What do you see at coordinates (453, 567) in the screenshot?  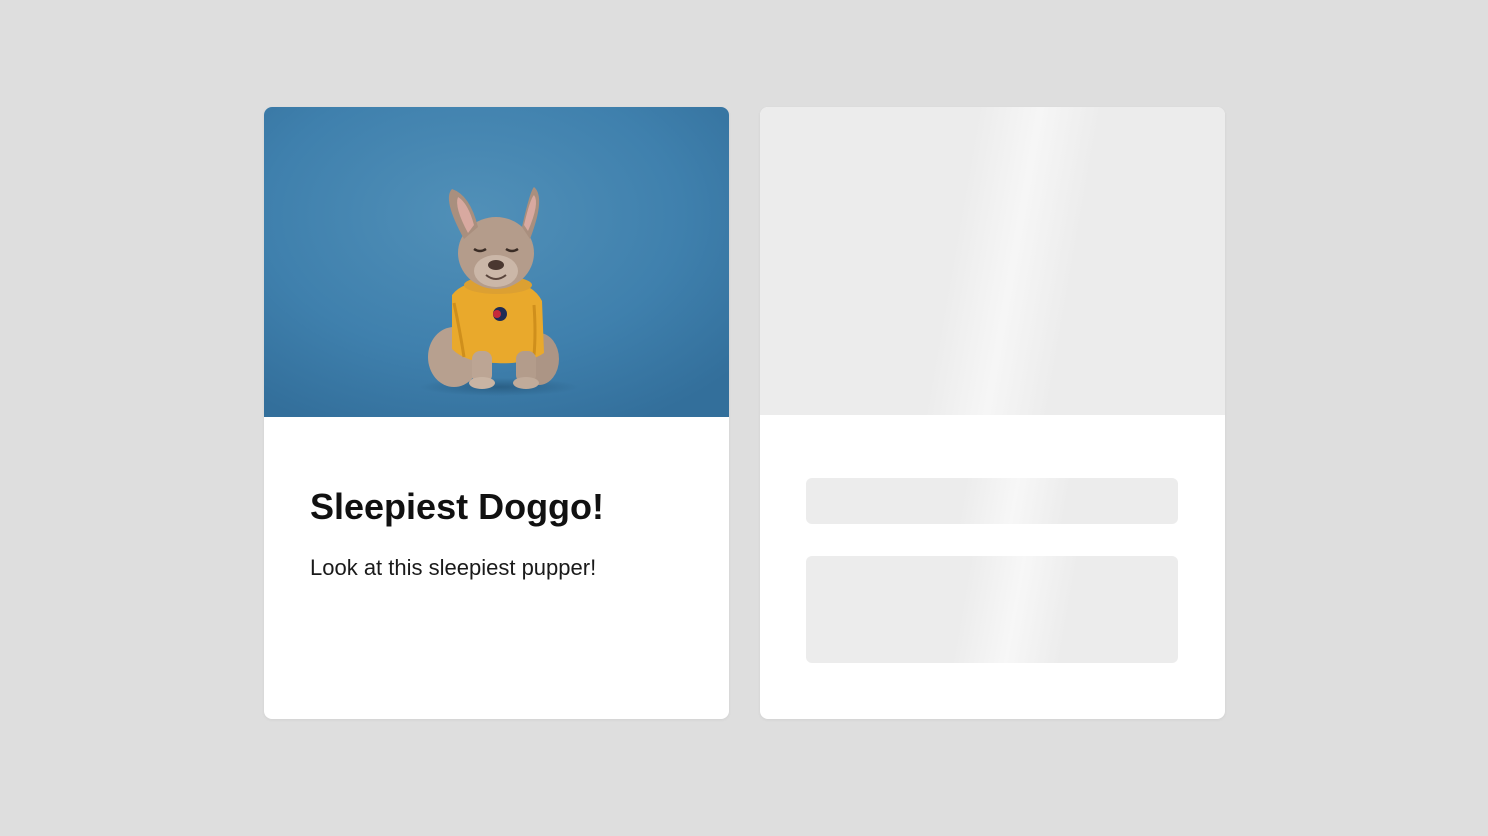 I see `card-description: Look at this sleepiest pupper!` at bounding box center [453, 567].